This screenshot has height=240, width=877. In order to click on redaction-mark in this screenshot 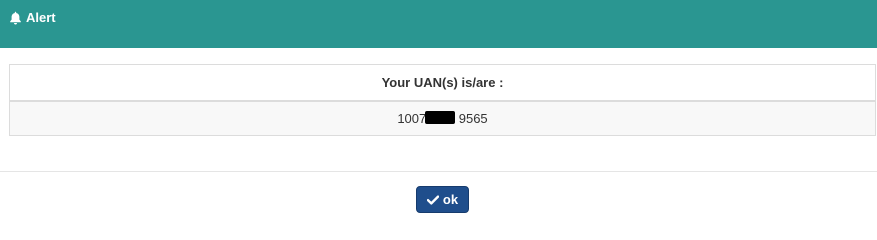, I will do `click(440, 117)`.